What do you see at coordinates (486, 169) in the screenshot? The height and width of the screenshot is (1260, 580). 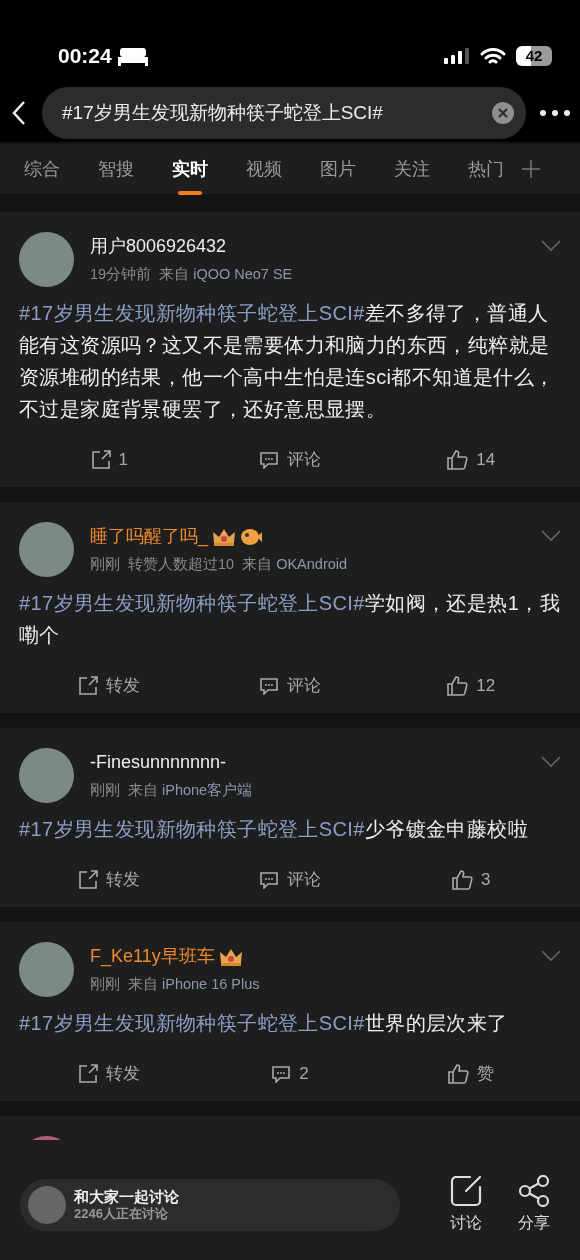 I see `tab: 热门` at bounding box center [486, 169].